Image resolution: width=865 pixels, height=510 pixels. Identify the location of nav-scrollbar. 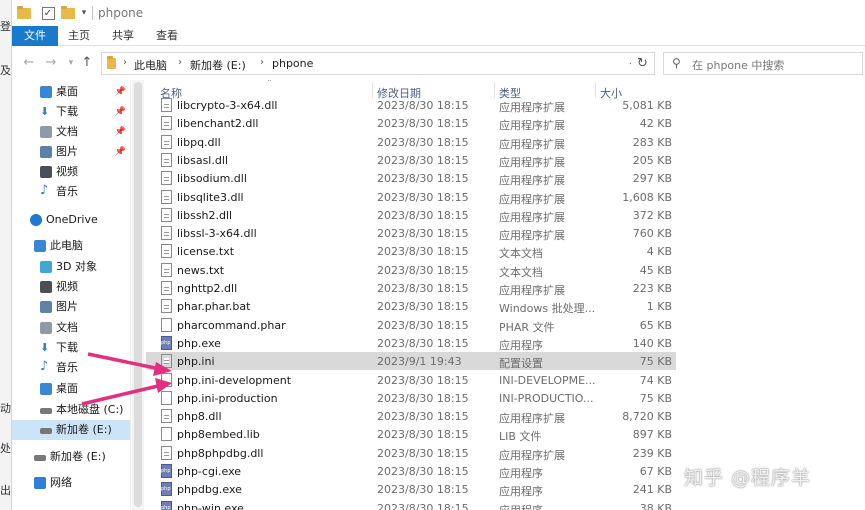
(138, 295).